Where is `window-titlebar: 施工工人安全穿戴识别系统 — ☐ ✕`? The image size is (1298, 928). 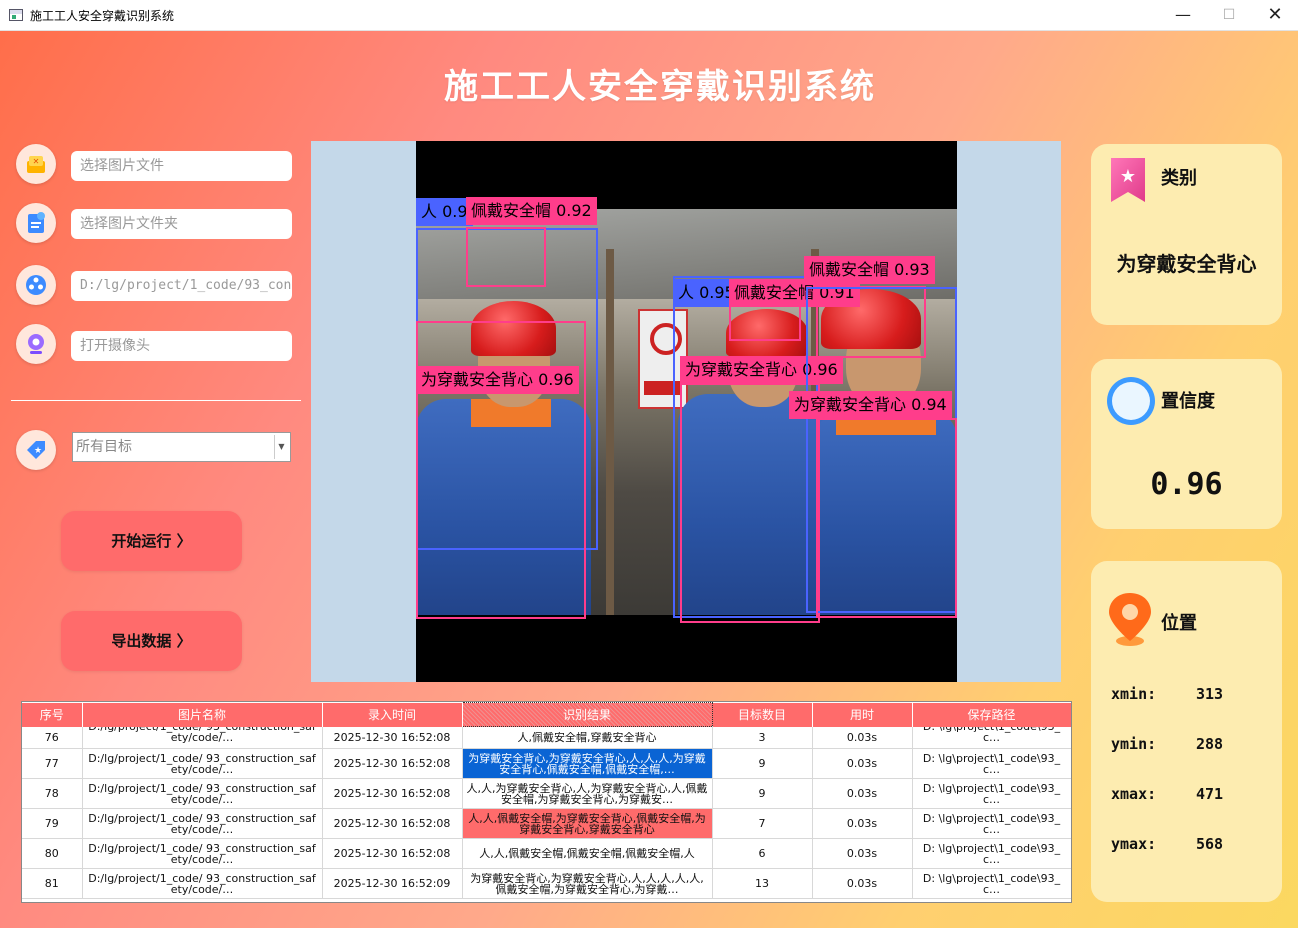
window-titlebar: 施工工人安全穿戴识别系统 — ☐ ✕ is located at coordinates (649, 15).